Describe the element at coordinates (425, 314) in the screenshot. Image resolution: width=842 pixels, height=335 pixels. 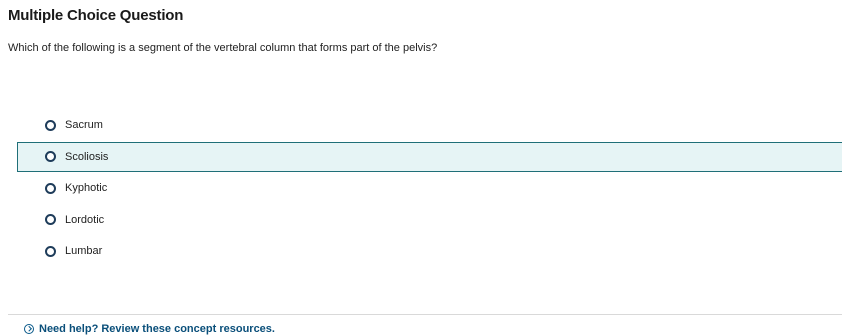
I see `section-divider` at that location.